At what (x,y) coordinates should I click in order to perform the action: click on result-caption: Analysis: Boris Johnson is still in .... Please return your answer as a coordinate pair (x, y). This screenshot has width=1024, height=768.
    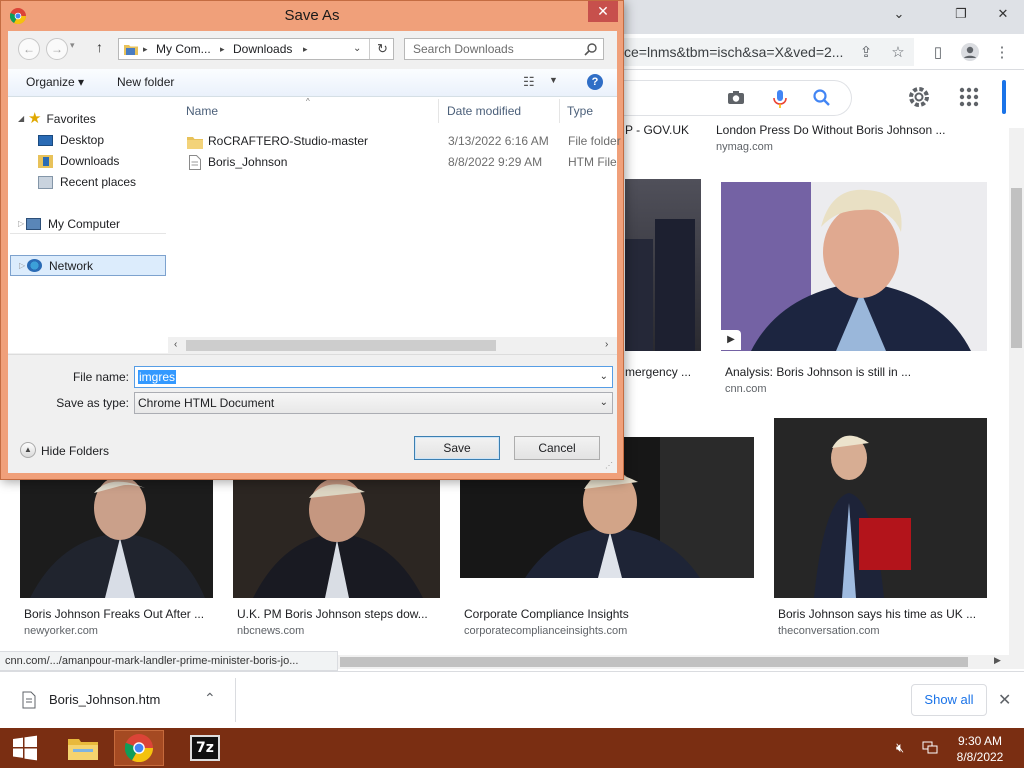
    Looking at the image, I should click on (855, 372).